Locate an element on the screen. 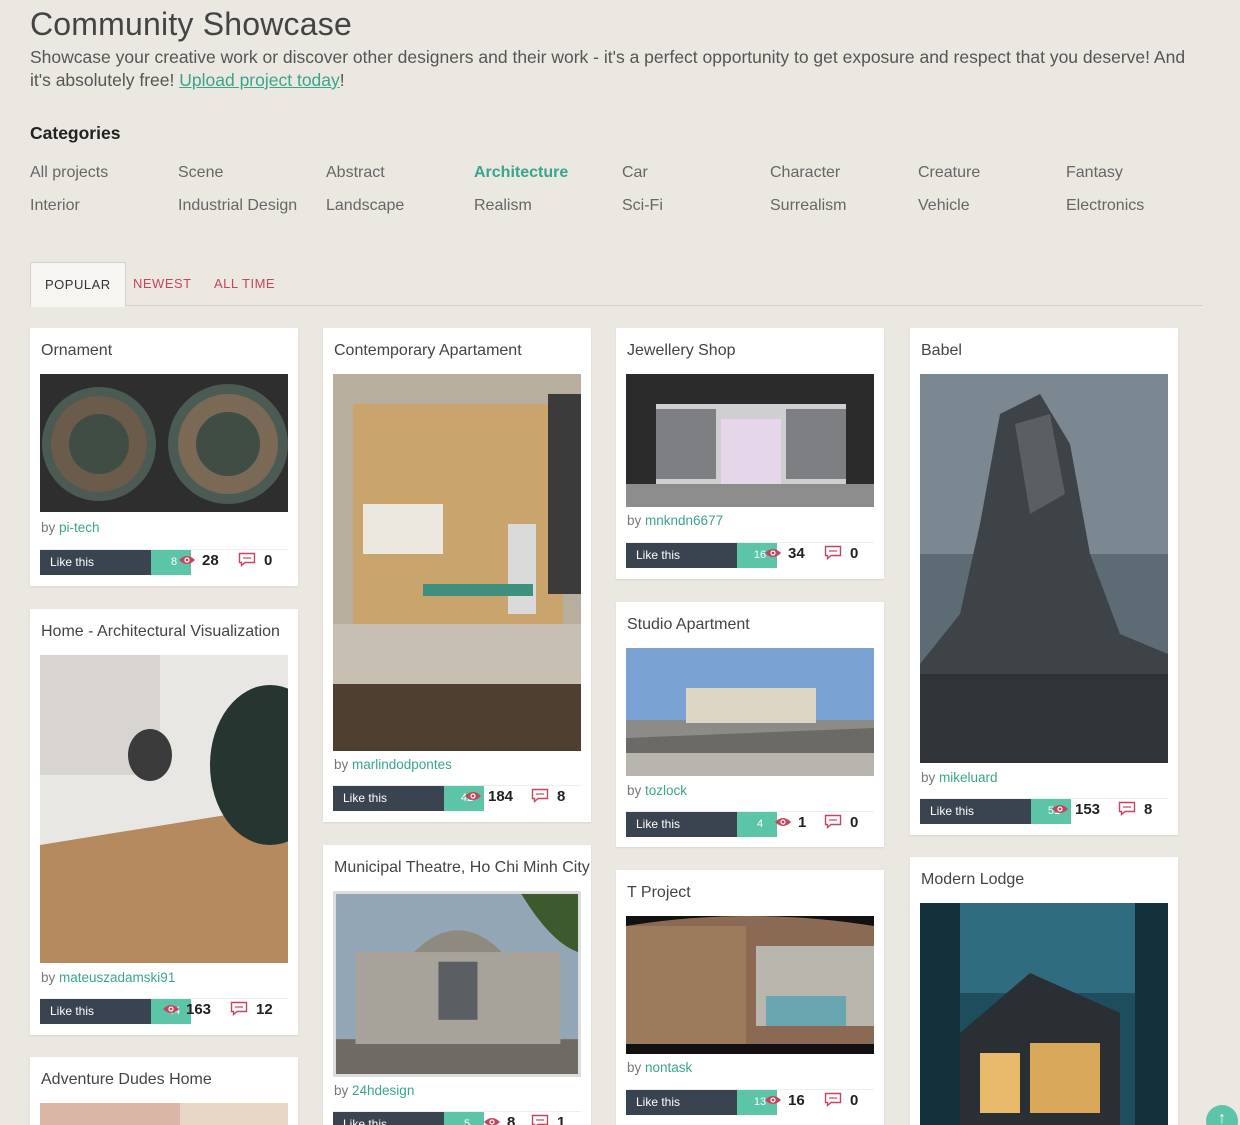 This screenshot has width=1240, height=1125. project-byline: by mateuszadamski91 is located at coordinates (108, 977).